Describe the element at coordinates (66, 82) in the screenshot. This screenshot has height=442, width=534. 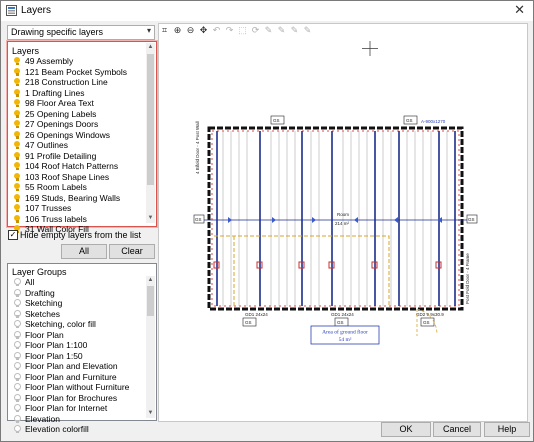
I see `layer-item-label: 218 Construction Line` at that location.